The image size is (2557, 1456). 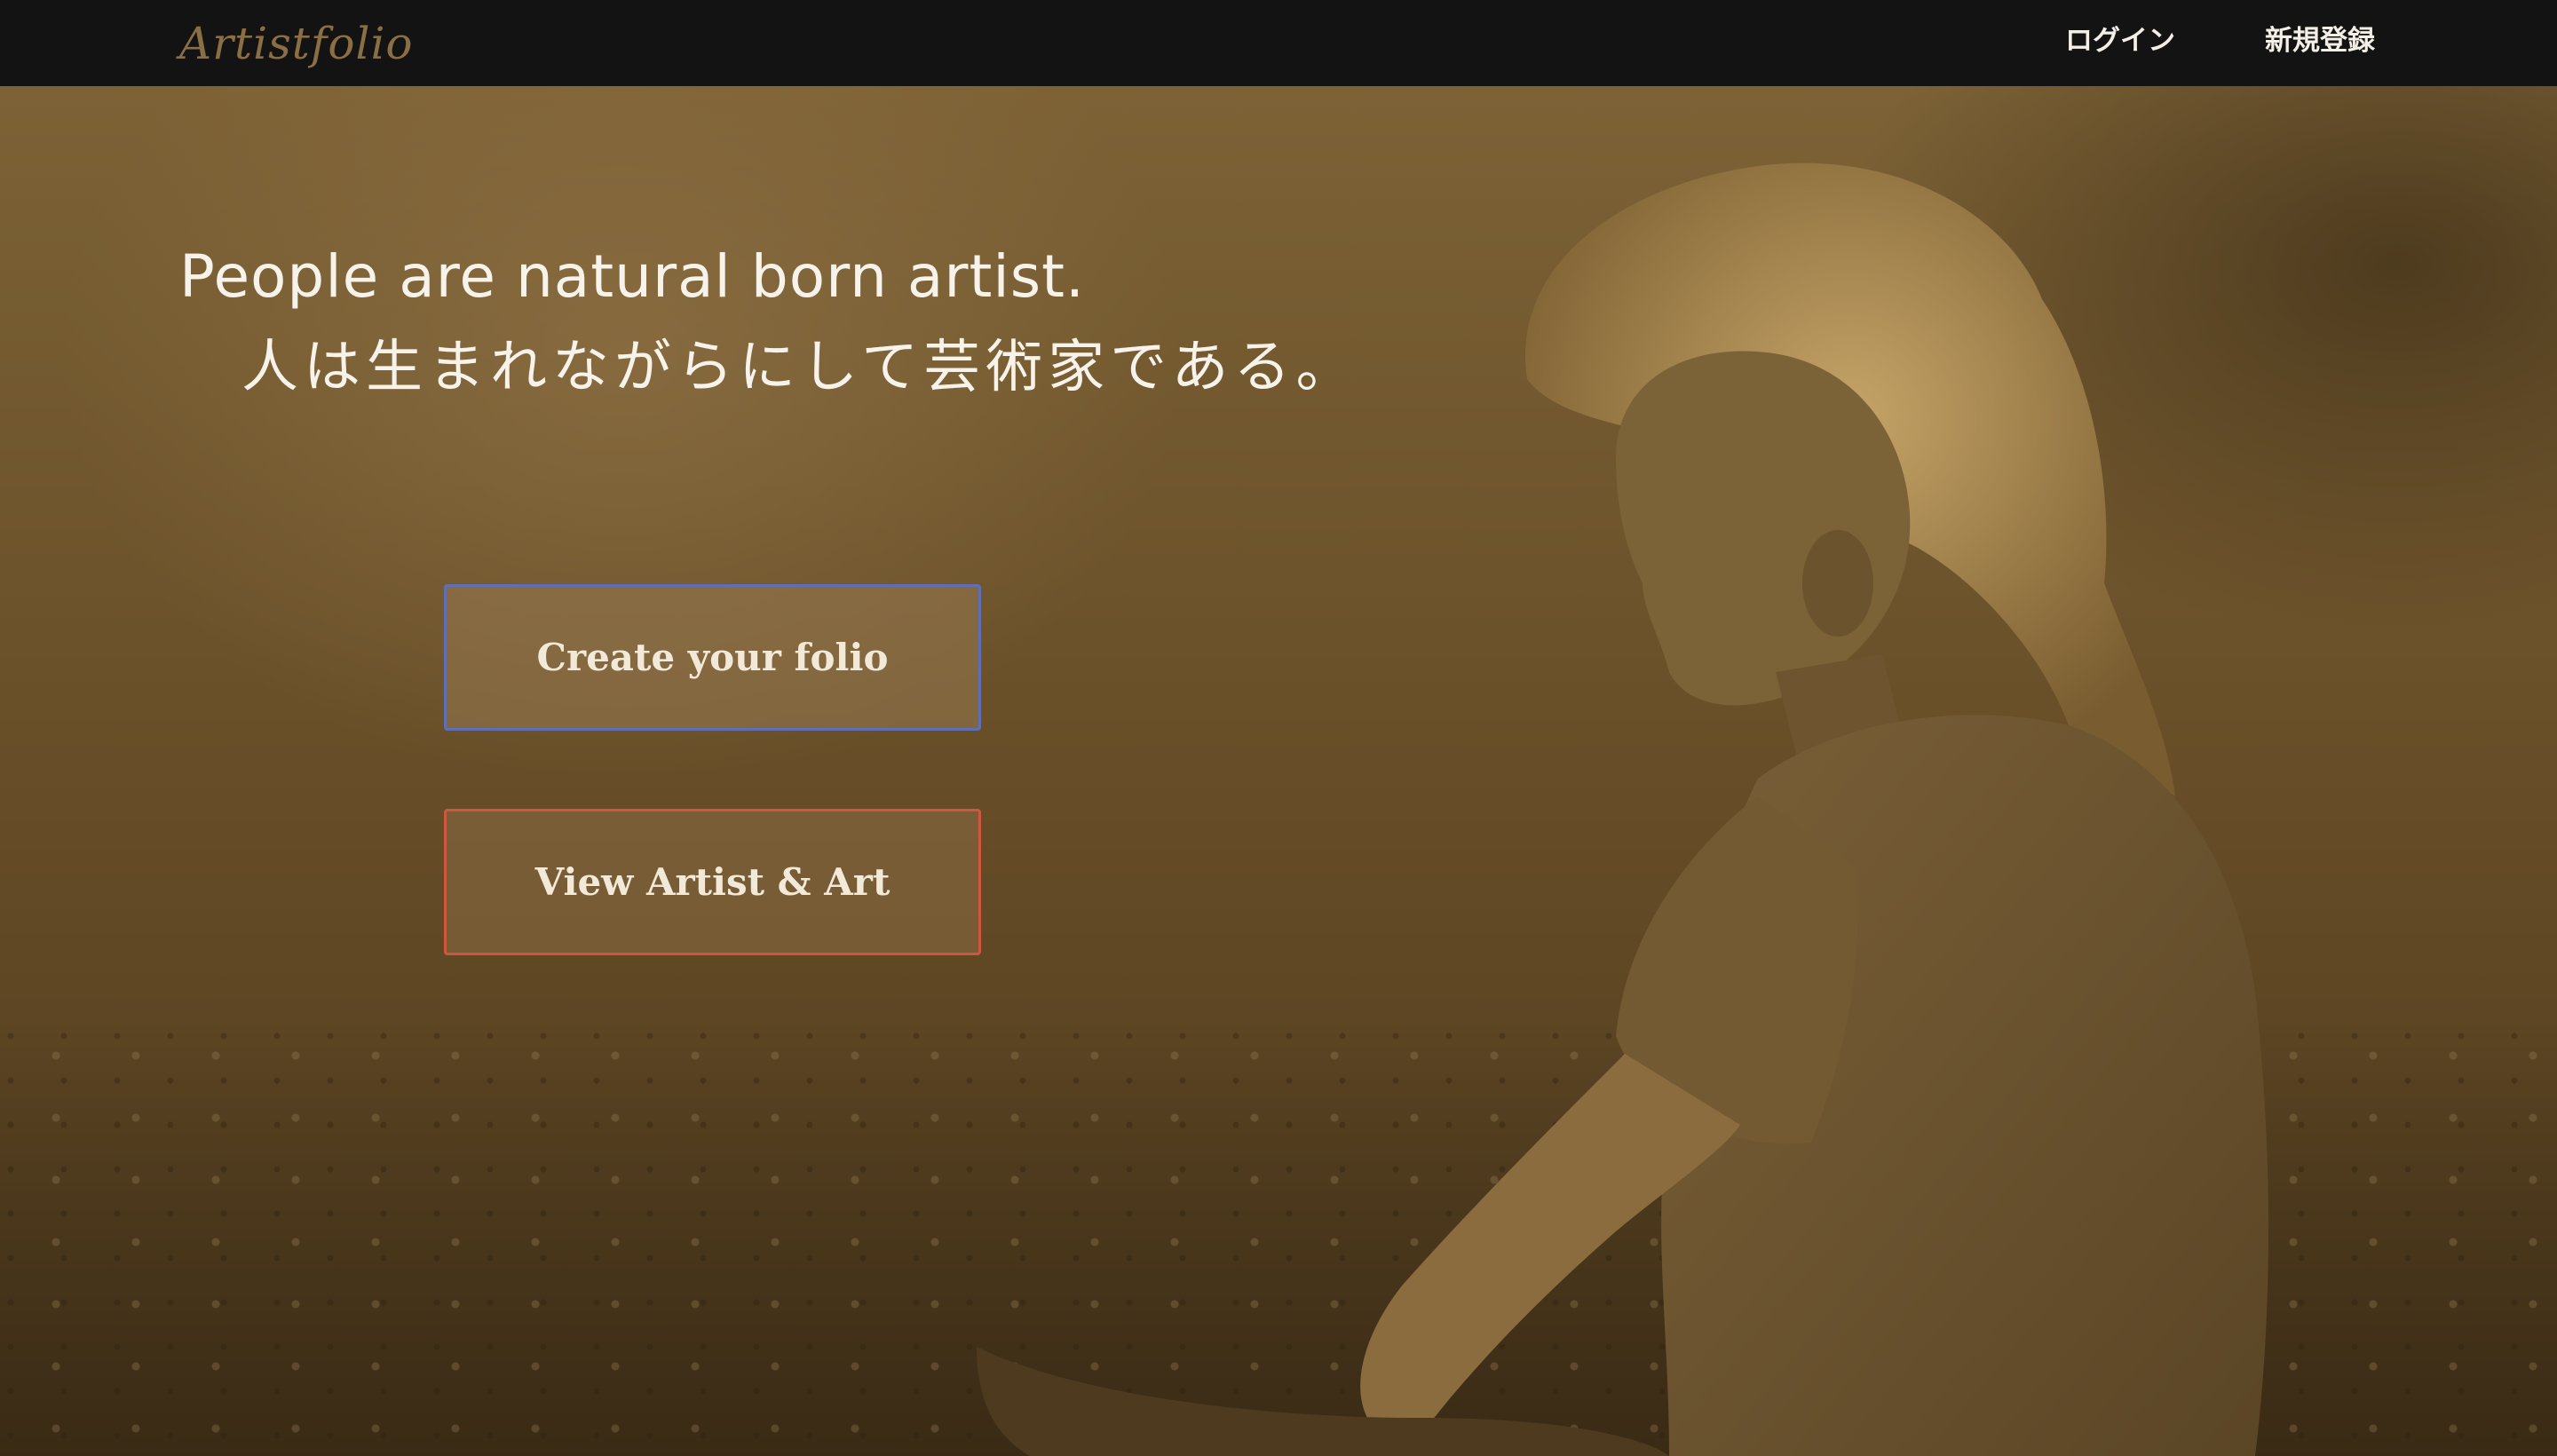 I want to click on view-artist-art-button: View Artist & Art, so click(x=712, y=882).